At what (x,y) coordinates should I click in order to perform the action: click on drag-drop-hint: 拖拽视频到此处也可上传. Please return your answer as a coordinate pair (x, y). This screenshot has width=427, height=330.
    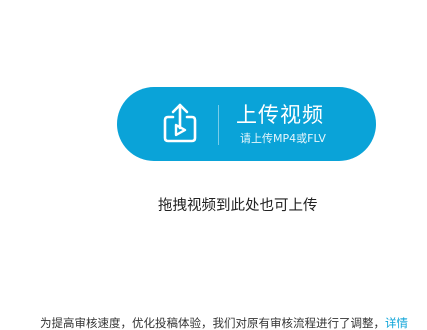
    Looking at the image, I should click on (238, 206).